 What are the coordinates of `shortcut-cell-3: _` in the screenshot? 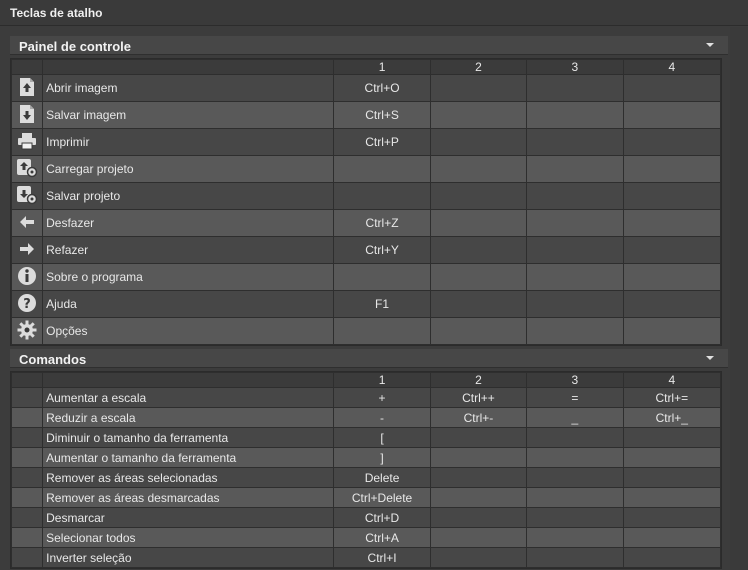 It's located at (575, 417).